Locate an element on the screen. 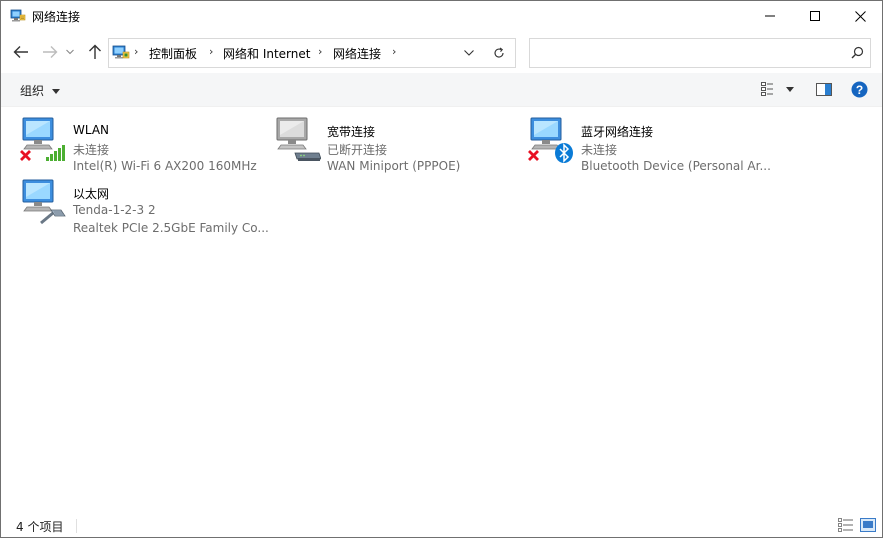 This screenshot has width=883, height=538. network-connections-icon is located at coordinates (18, 15).